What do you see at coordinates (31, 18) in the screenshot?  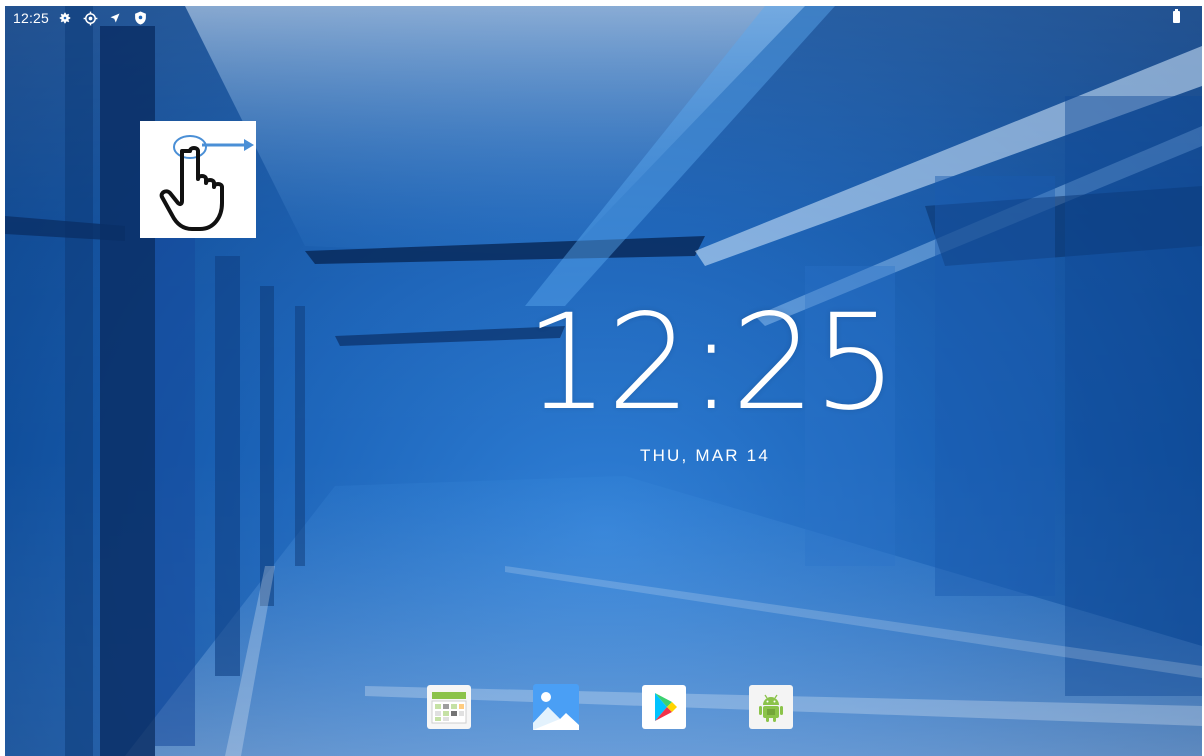 I see `status-bar-time: 12:25` at bounding box center [31, 18].